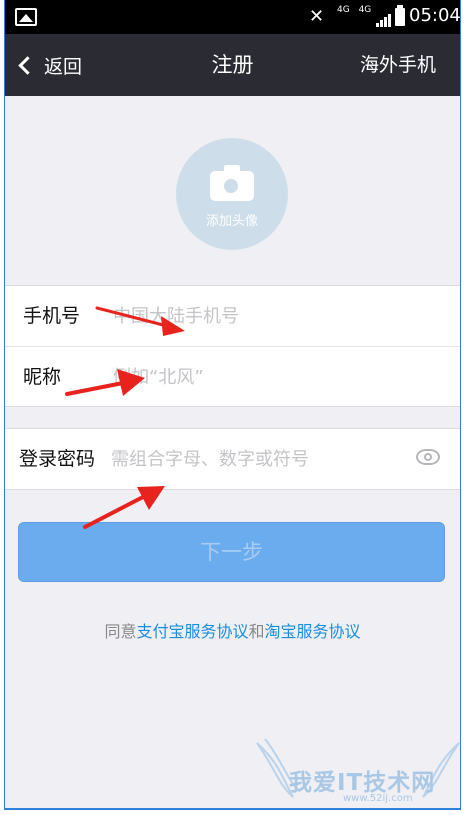  I want to click on mute-icon: ✕, so click(317, 16).